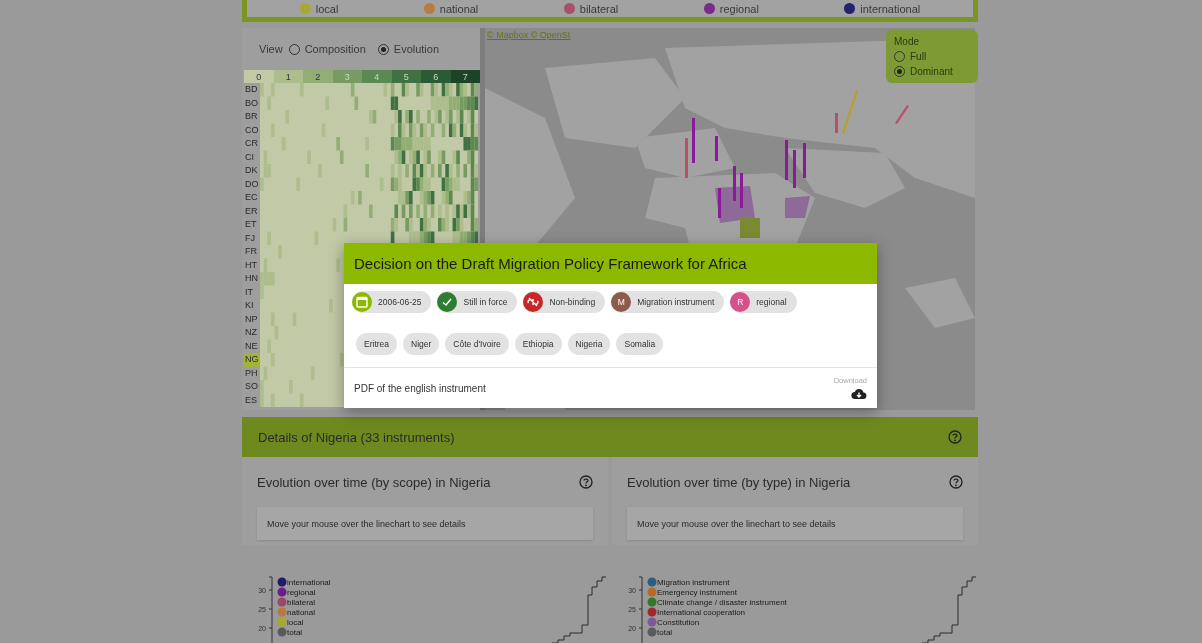 The width and height of the screenshot is (1202, 643). I want to click on row-label: HN, so click(252, 279).